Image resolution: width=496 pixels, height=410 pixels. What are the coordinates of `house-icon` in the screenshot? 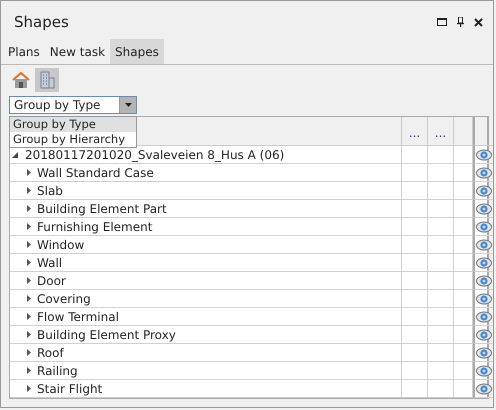 It's located at (21, 80).